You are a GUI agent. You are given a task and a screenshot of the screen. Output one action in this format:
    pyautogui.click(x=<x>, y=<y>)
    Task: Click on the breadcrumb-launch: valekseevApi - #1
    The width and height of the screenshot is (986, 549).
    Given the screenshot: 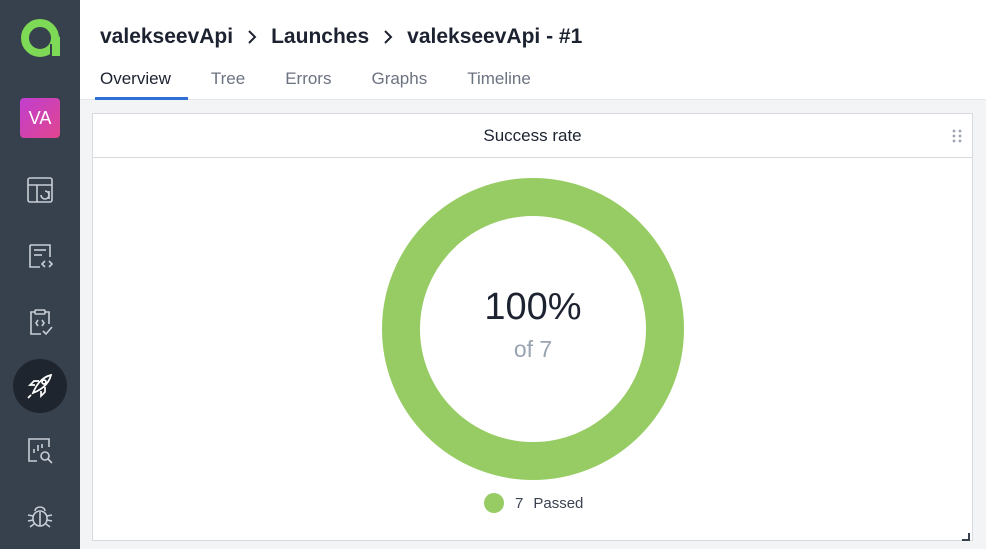 What is the action you would take?
    pyautogui.click(x=495, y=36)
    